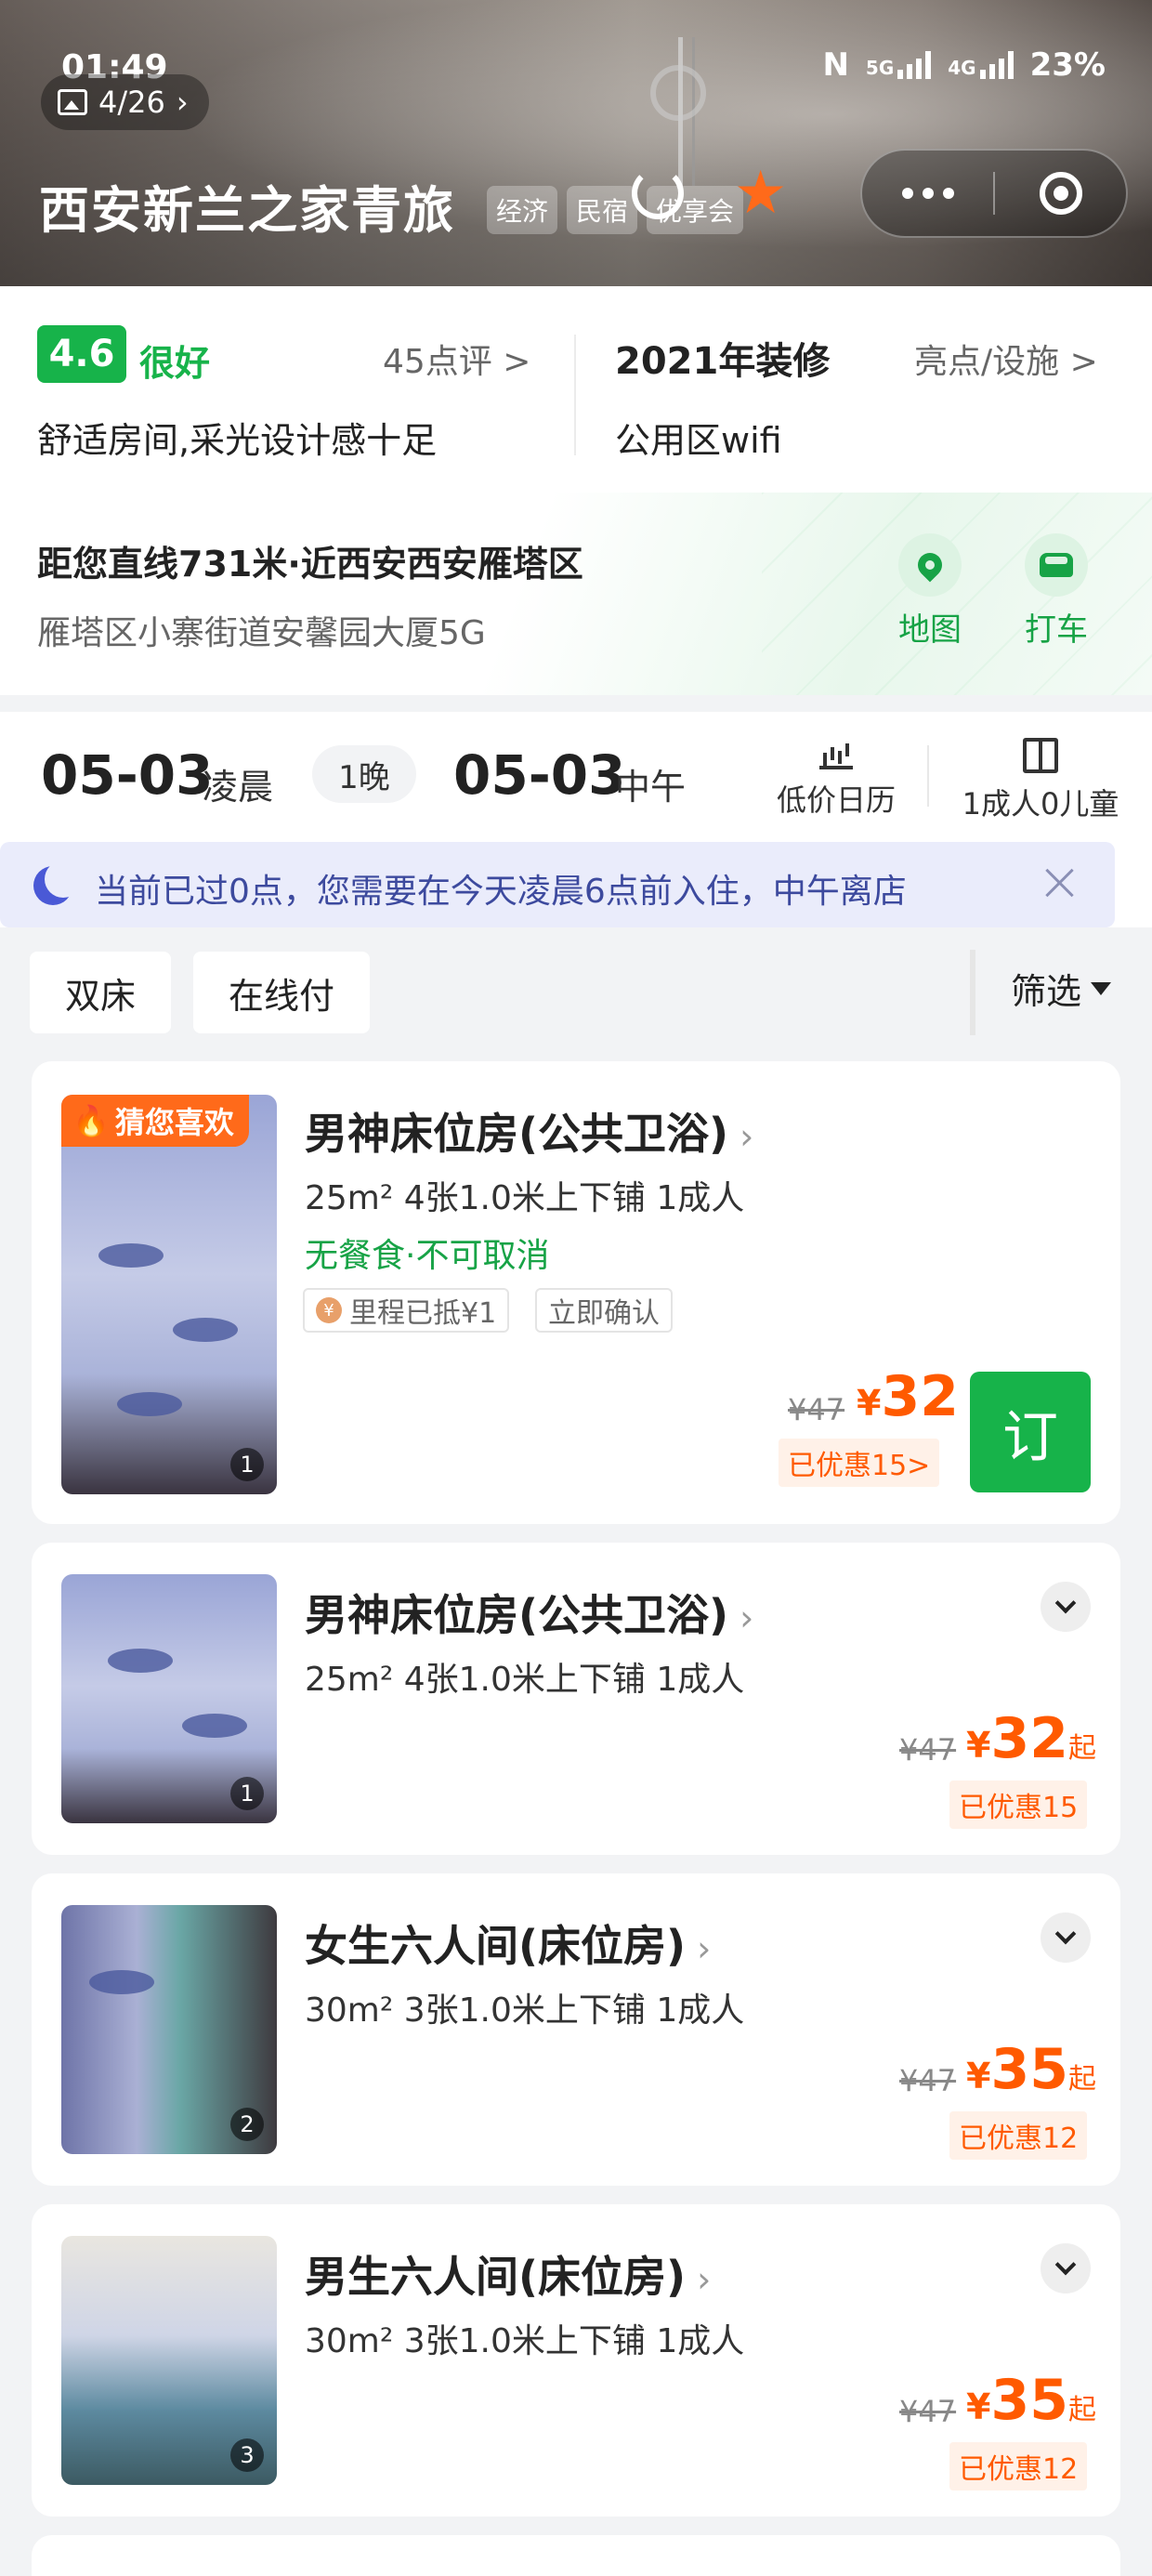  What do you see at coordinates (930, 591) in the screenshot?
I see `map-button: 地图` at bounding box center [930, 591].